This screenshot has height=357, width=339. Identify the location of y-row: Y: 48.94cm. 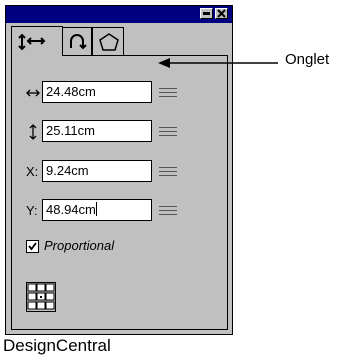
(120, 212).